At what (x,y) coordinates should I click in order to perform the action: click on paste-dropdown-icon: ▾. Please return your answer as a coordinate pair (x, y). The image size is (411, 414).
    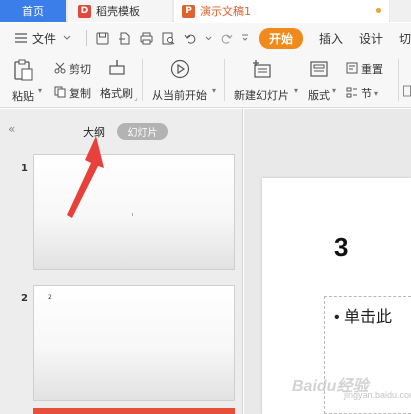
    Looking at the image, I should click on (40, 90).